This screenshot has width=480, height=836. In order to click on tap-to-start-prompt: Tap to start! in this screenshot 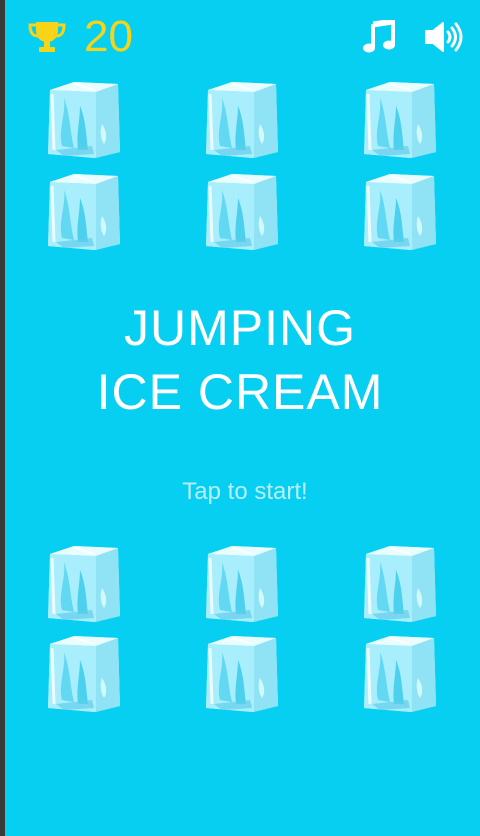, I will do `click(240, 492)`.